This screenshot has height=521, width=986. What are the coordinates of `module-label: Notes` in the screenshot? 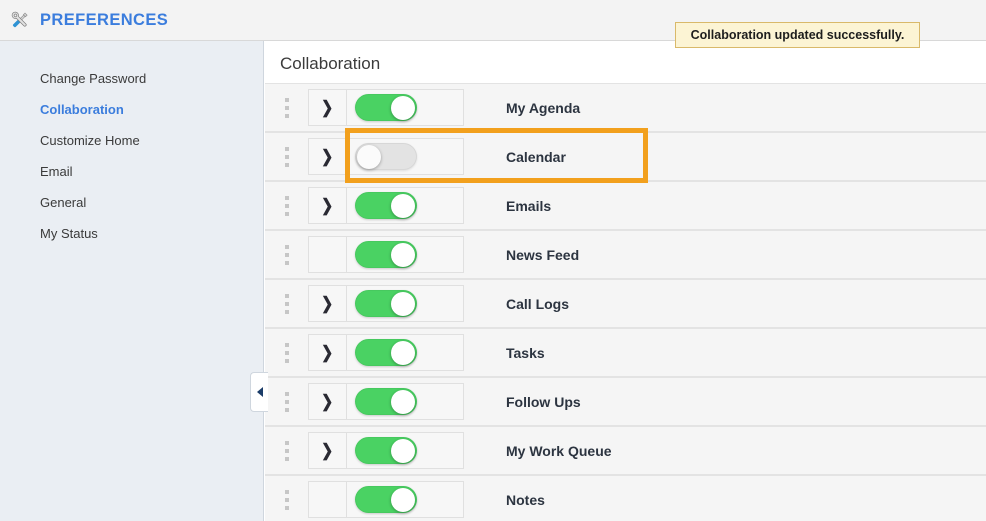 It's located at (525, 499).